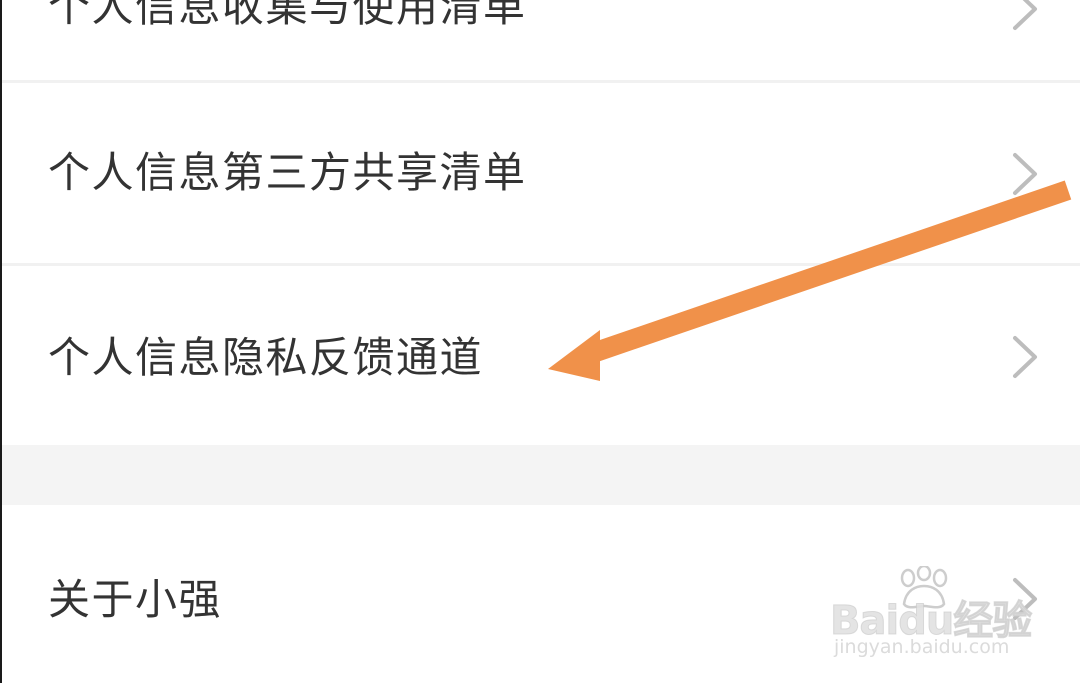 This screenshot has height=683, width=1080. What do you see at coordinates (541, 40) in the screenshot?
I see `menu-item-collection-list: 个人信息收集与使用清单` at bounding box center [541, 40].